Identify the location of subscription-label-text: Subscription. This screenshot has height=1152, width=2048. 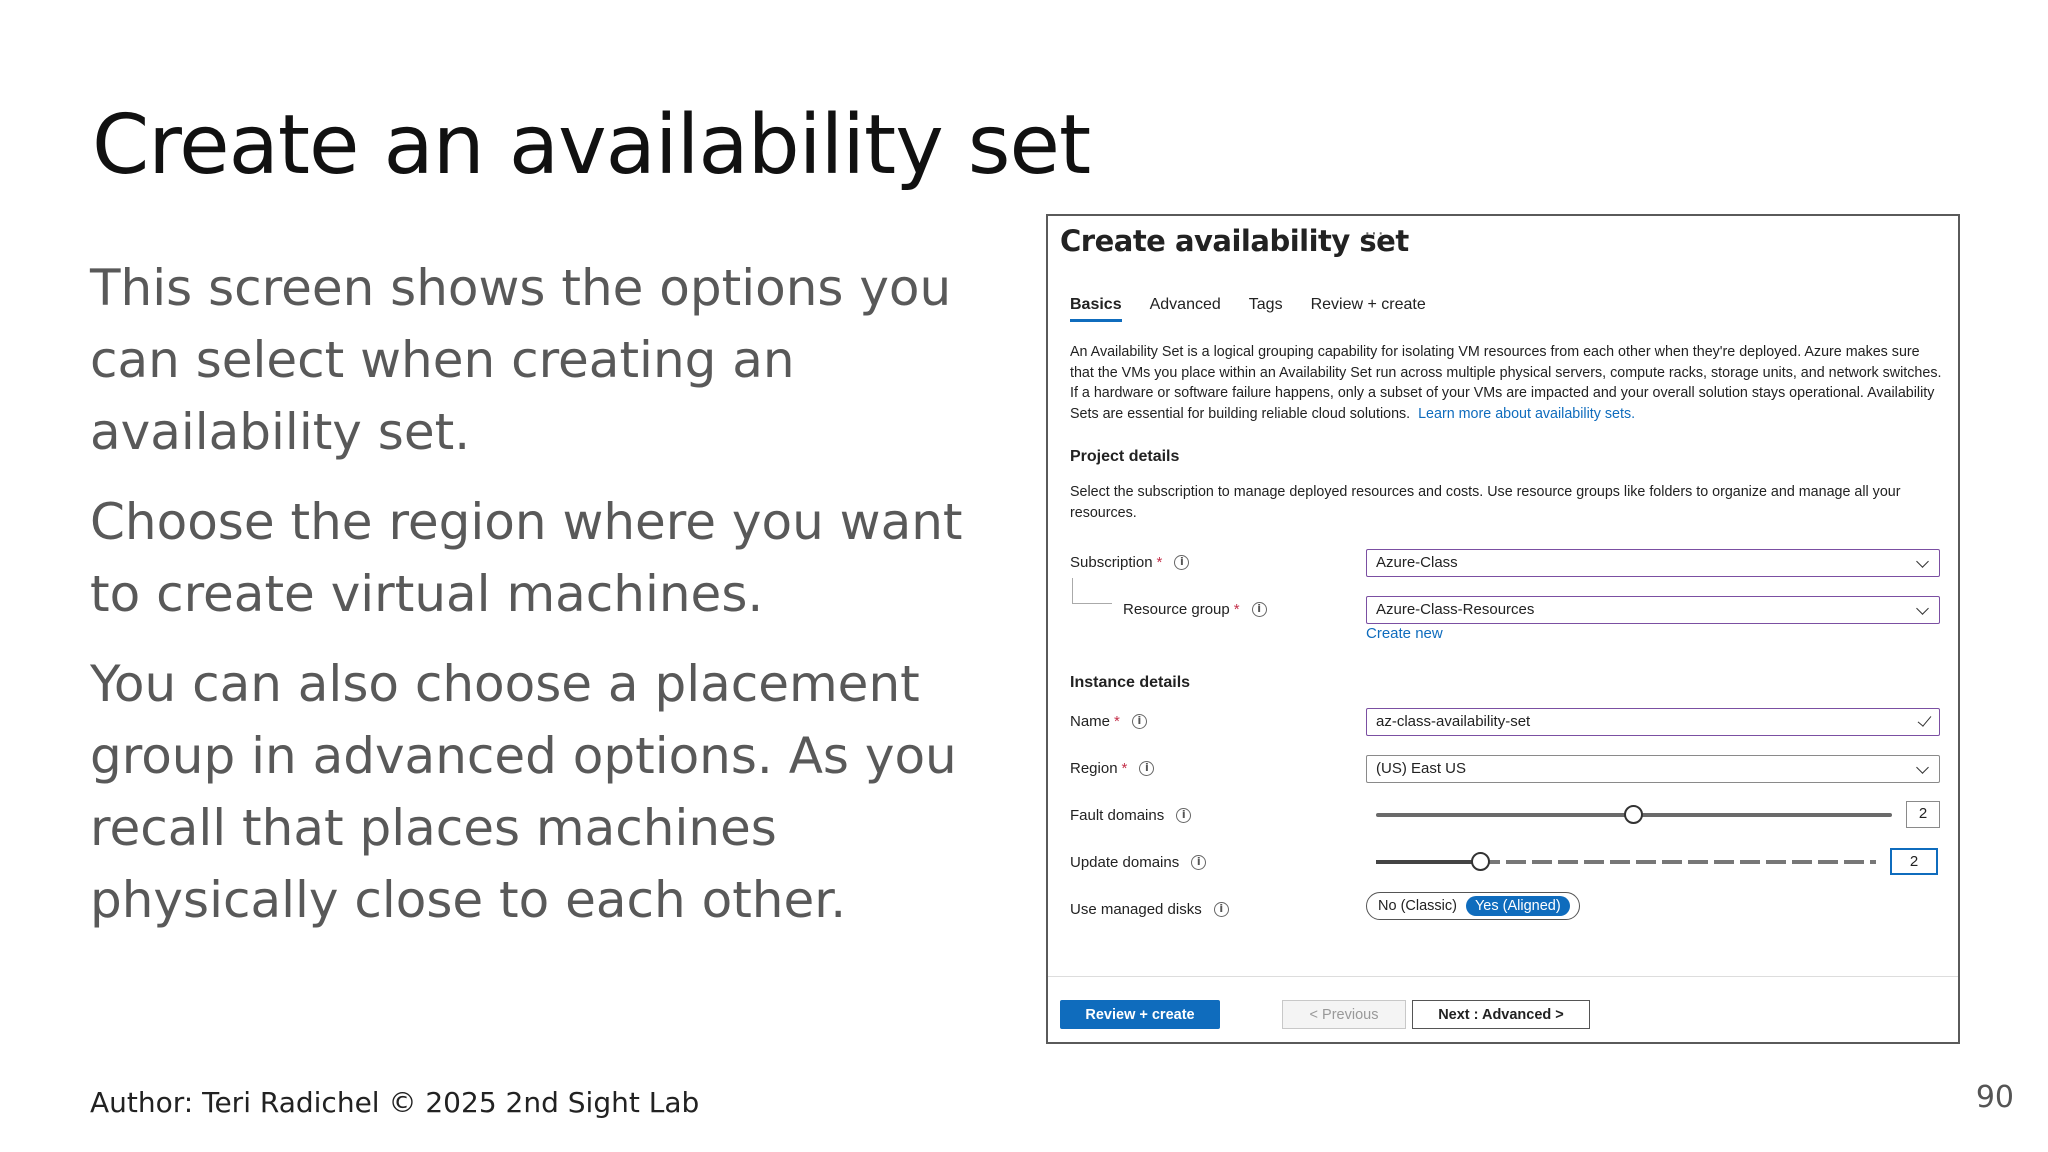
(1111, 562).